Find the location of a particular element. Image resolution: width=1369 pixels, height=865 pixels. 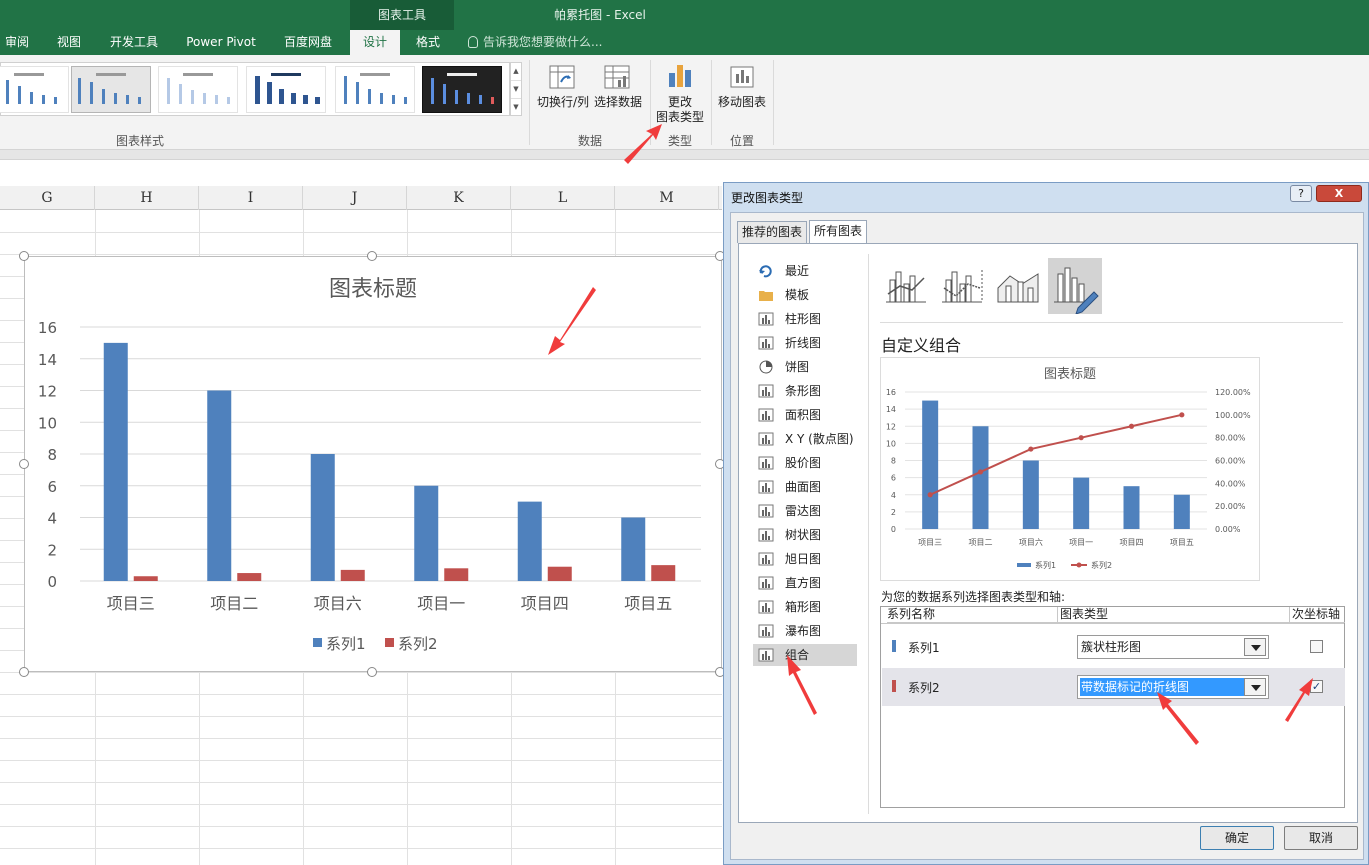

gallery-down-icon: ▼ is located at coordinates (516, 90).